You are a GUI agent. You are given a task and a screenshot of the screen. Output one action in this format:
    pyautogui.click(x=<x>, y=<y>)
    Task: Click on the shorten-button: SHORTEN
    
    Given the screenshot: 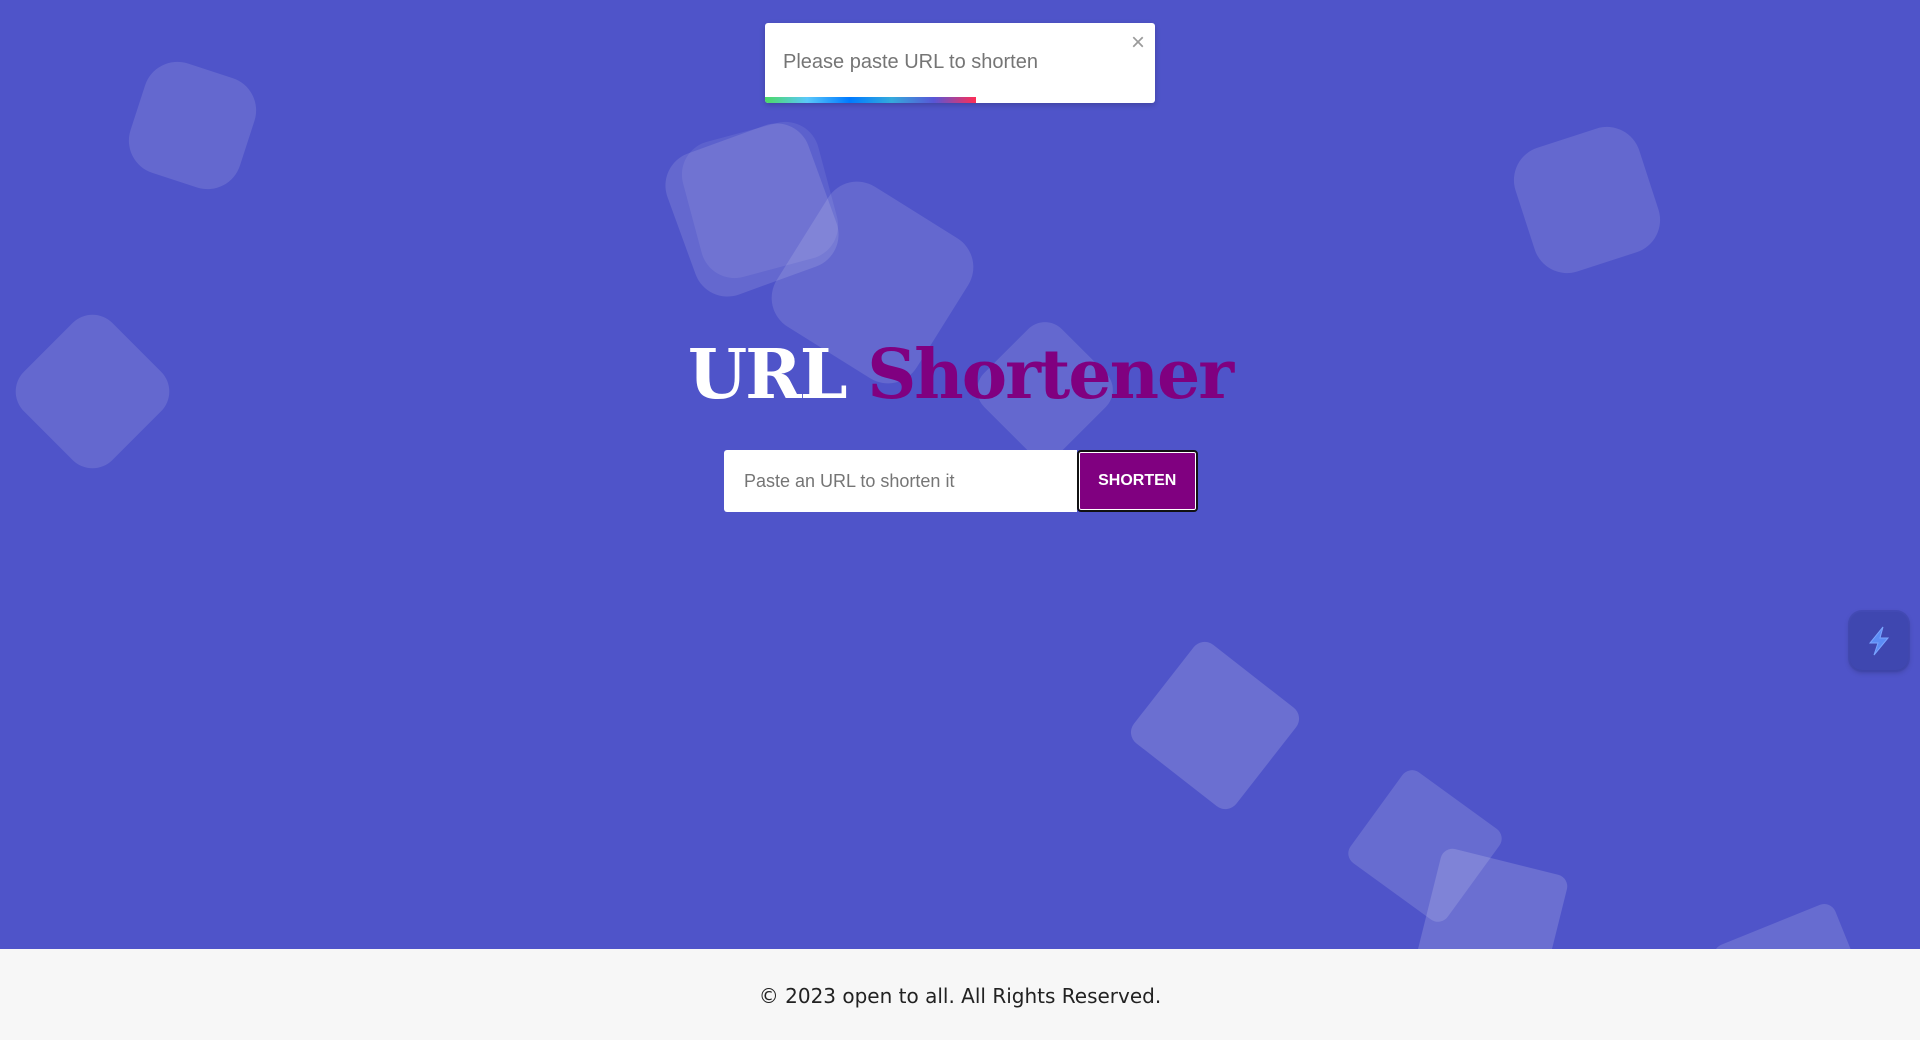 What is the action you would take?
    pyautogui.click(x=1137, y=481)
    